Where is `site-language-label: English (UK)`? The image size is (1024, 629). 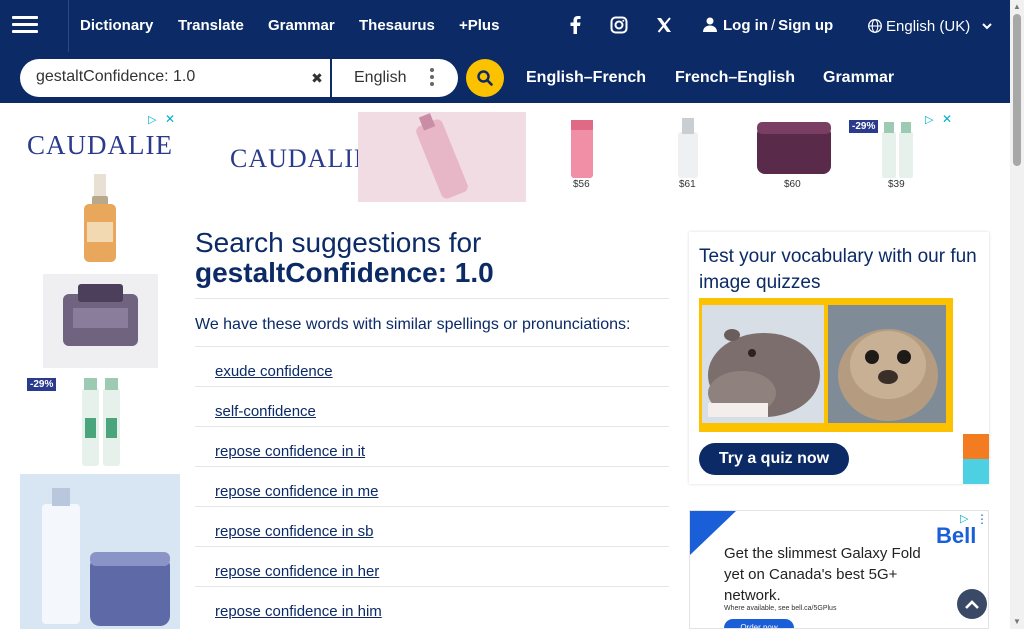 site-language-label: English (UK) is located at coordinates (928, 26).